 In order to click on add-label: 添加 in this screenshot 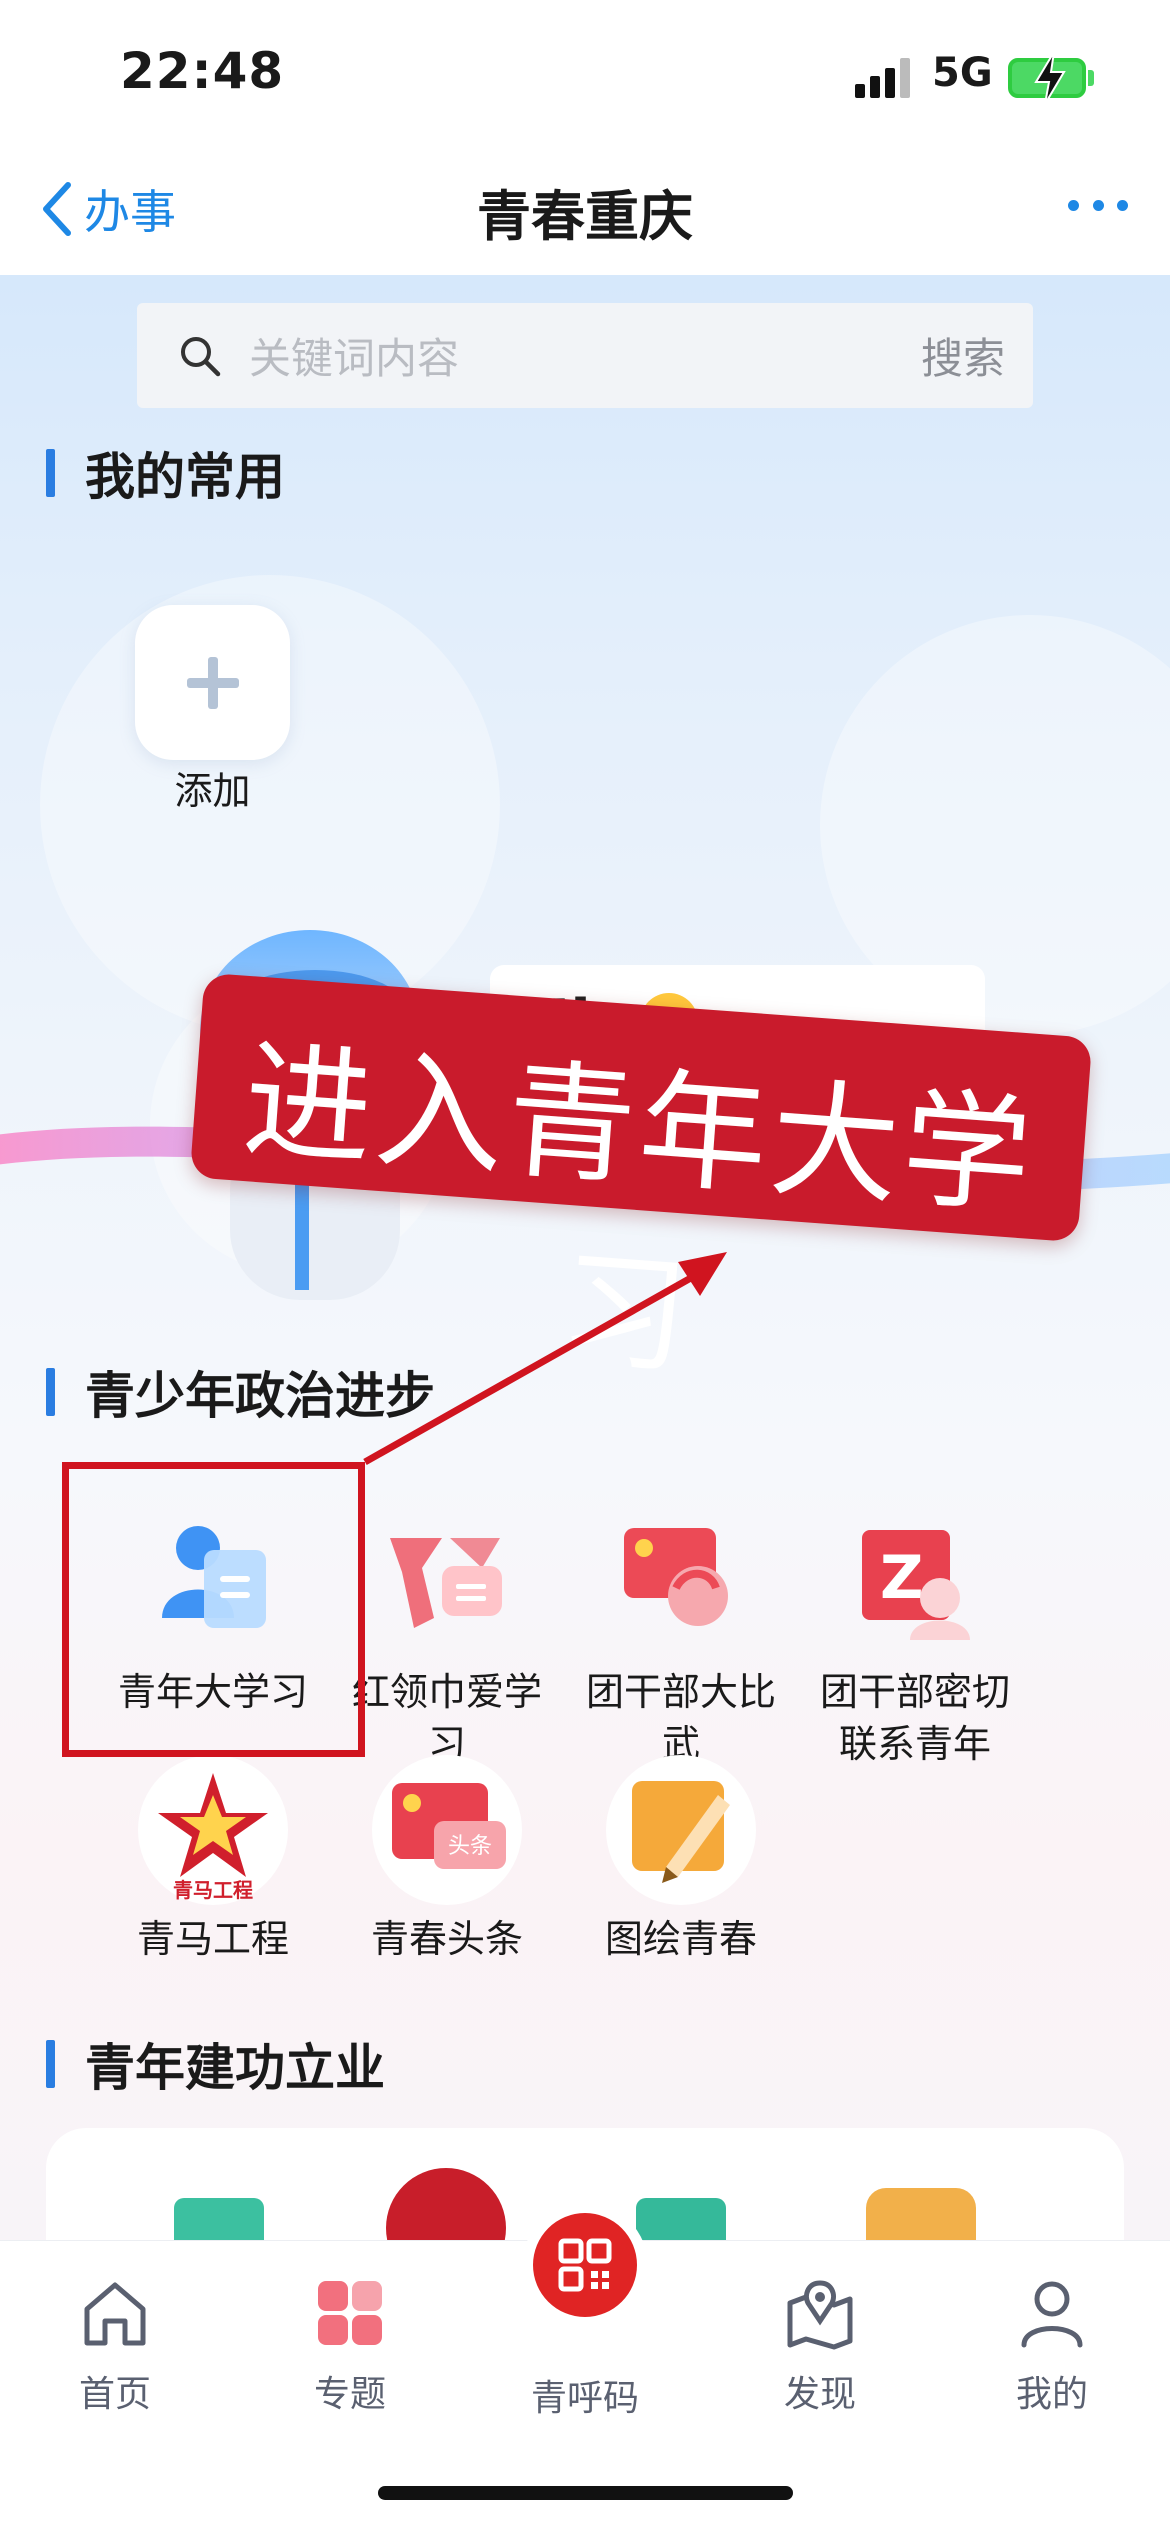, I will do `click(212, 791)`.